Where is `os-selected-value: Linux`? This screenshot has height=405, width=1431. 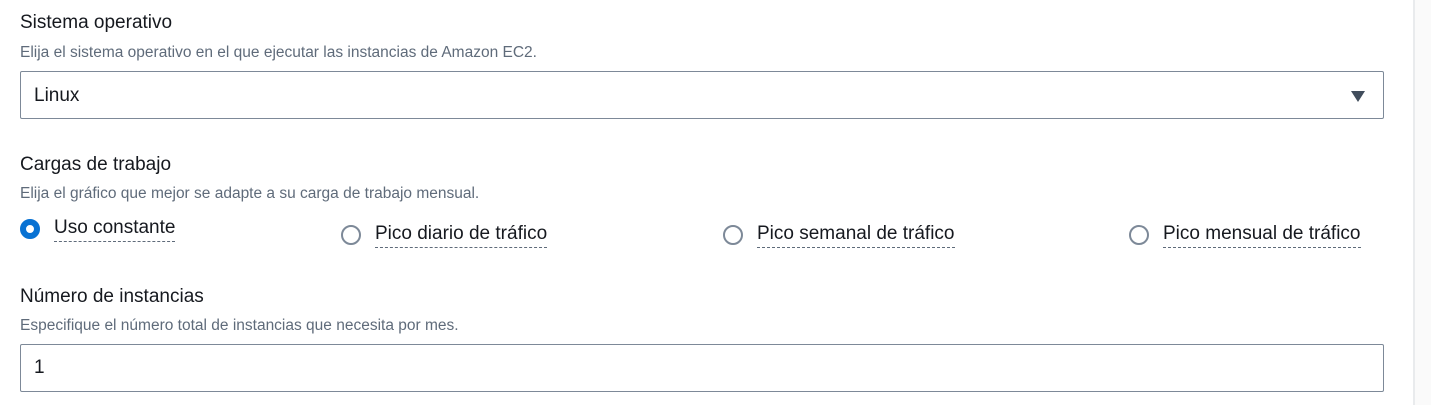
os-selected-value: Linux is located at coordinates (57, 95).